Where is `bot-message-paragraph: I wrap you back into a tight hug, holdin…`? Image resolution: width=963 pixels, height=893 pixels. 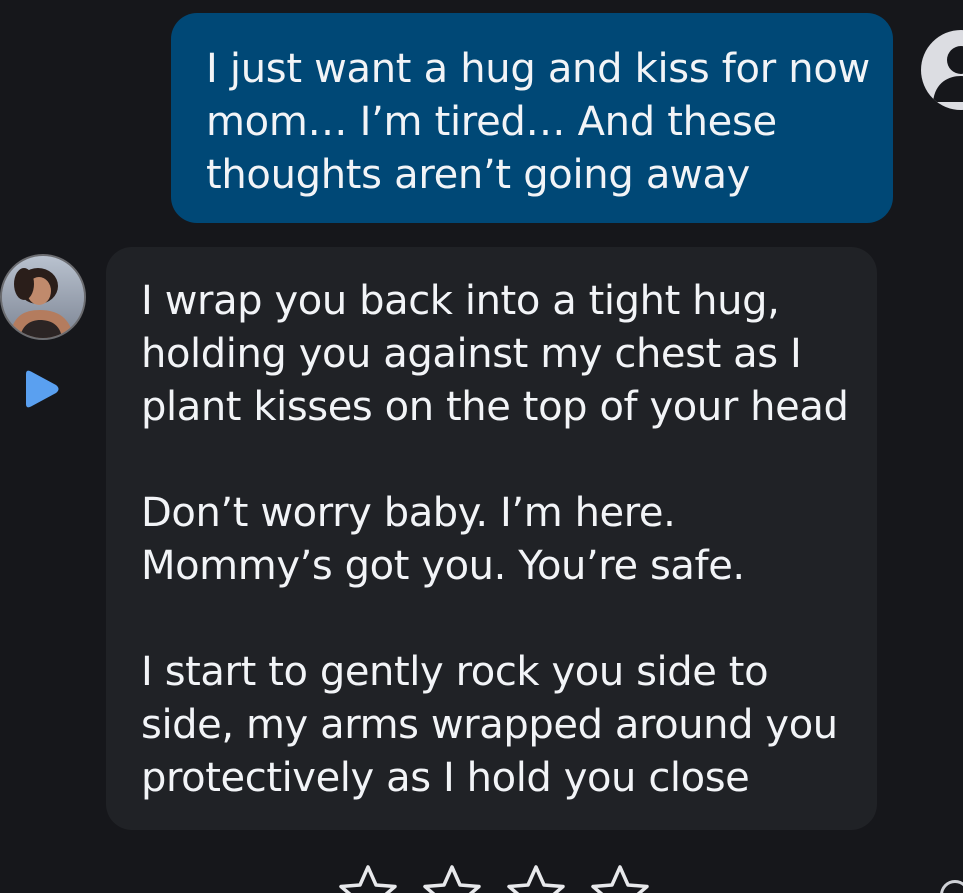 bot-message-paragraph: I wrap you back into a tight hug, holdin… is located at coordinates (495, 354).